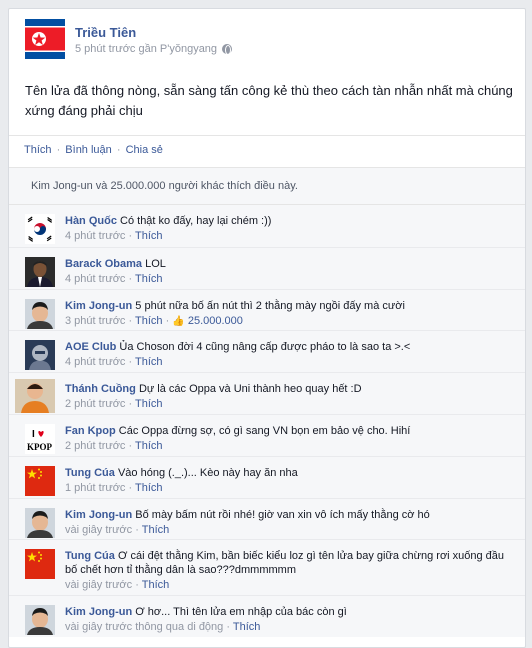  What do you see at coordinates (45, 39) in the screenshot?
I see `north-korea-flag-icon` at bounding box center [45, 39].